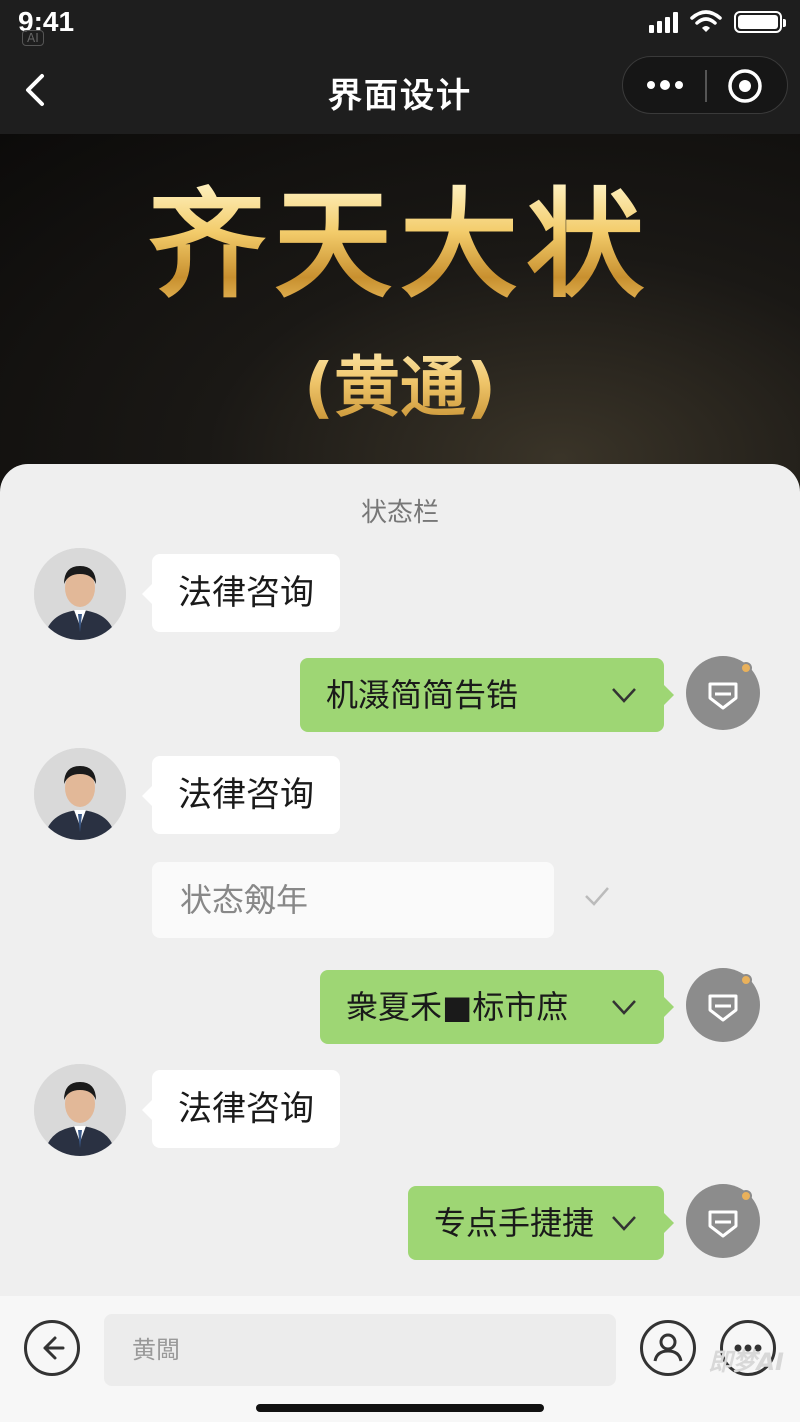  I want to click on user-icon, so click(668, 1347).